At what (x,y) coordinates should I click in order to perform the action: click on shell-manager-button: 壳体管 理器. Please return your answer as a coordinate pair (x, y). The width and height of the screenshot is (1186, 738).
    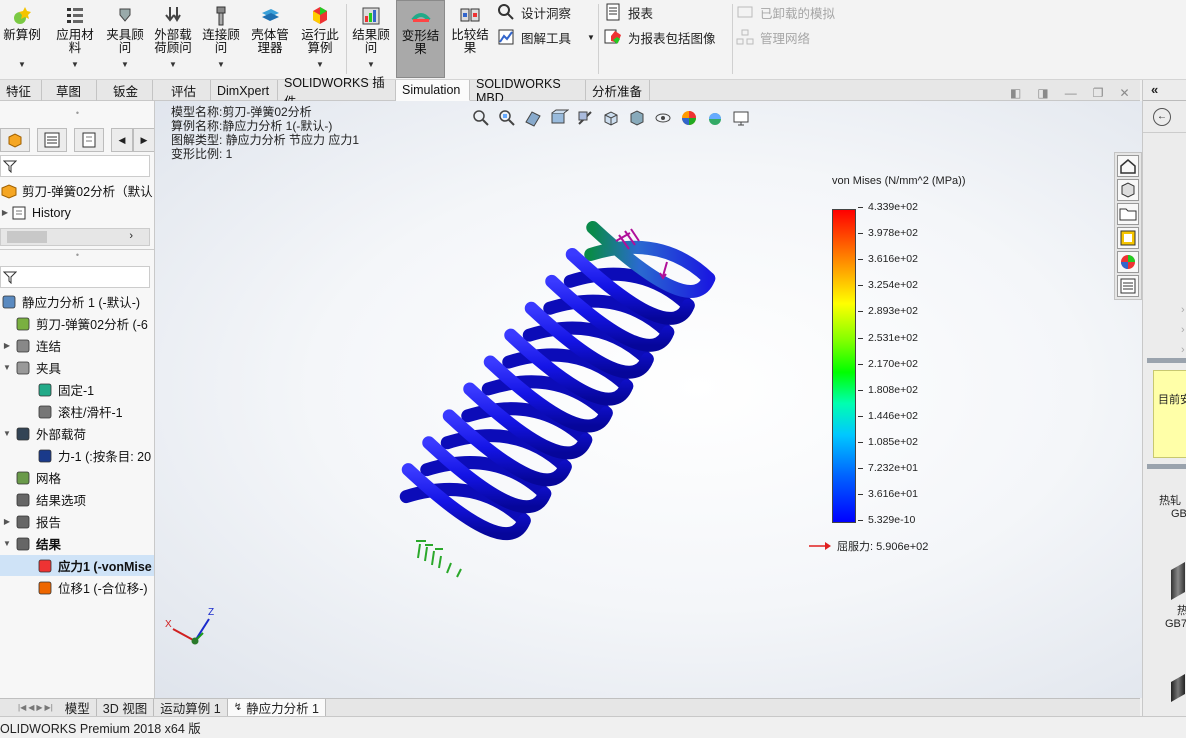
    Looking at the image, I should click on (270, 39).